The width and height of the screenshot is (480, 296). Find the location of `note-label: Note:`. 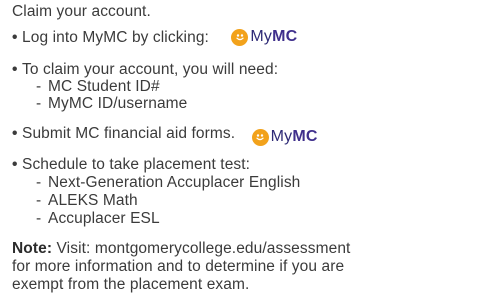

note-label: Note: is located at coordinates (32, 248).